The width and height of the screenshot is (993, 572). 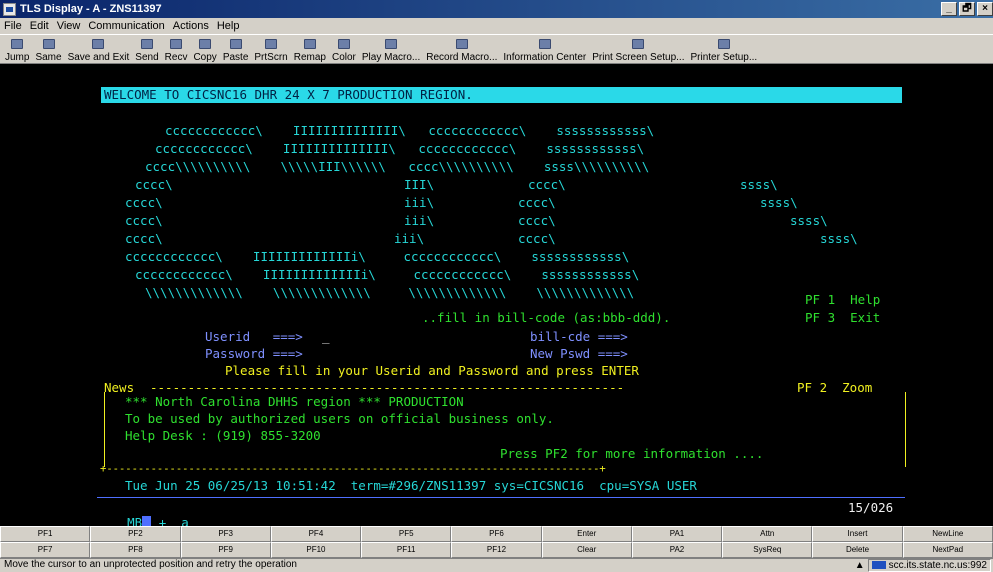 What do you see at coordinates (967, 9) in the screenshot?
I see `maximize-button: 🗗` at bounding box center [967, 9].